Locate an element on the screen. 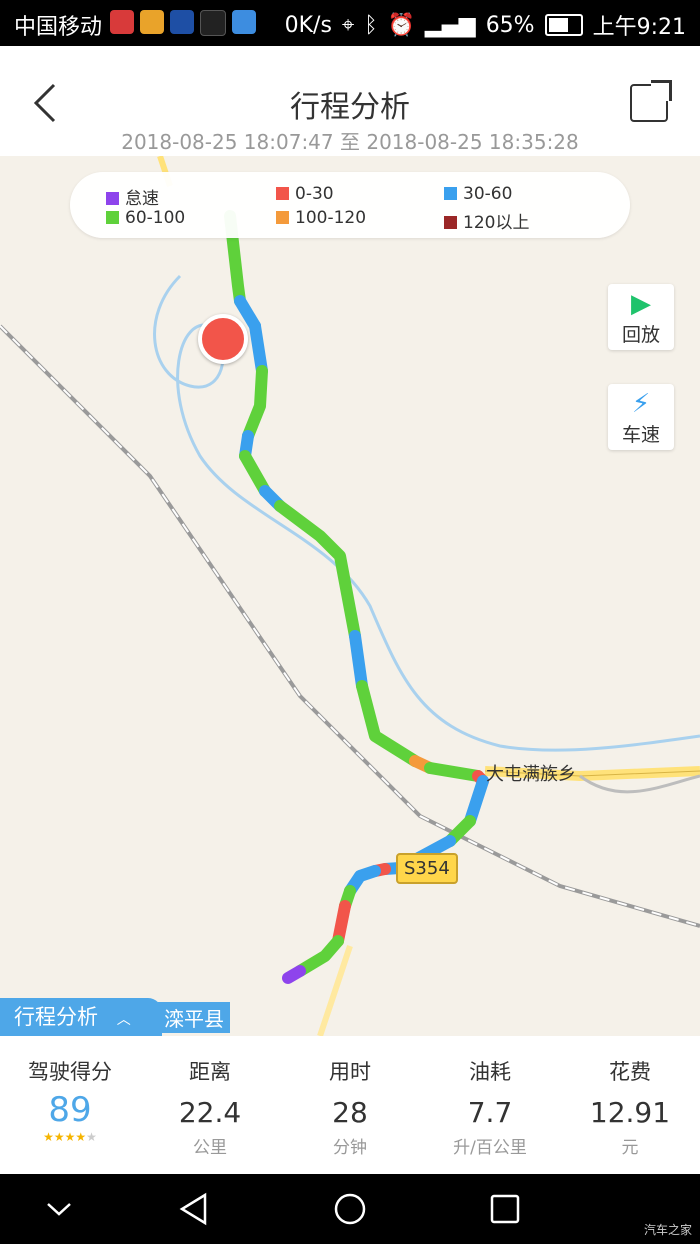  speed-button: ⚡ 车速 is located at coordinates (641, 417).